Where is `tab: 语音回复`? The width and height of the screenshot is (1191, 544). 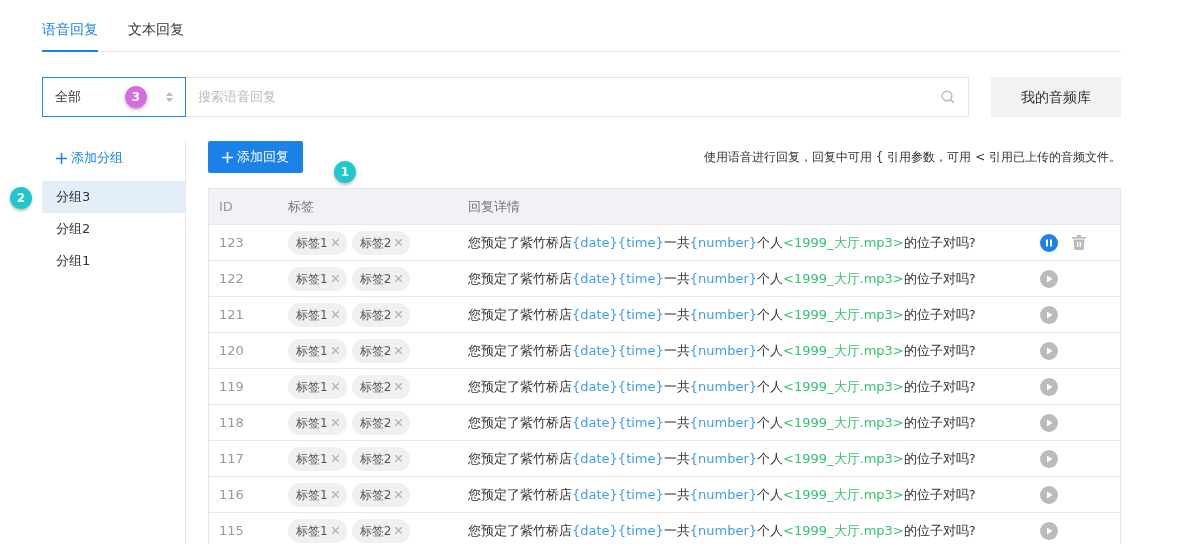
tab: 语音回复 is located at coordinates (70, 35).